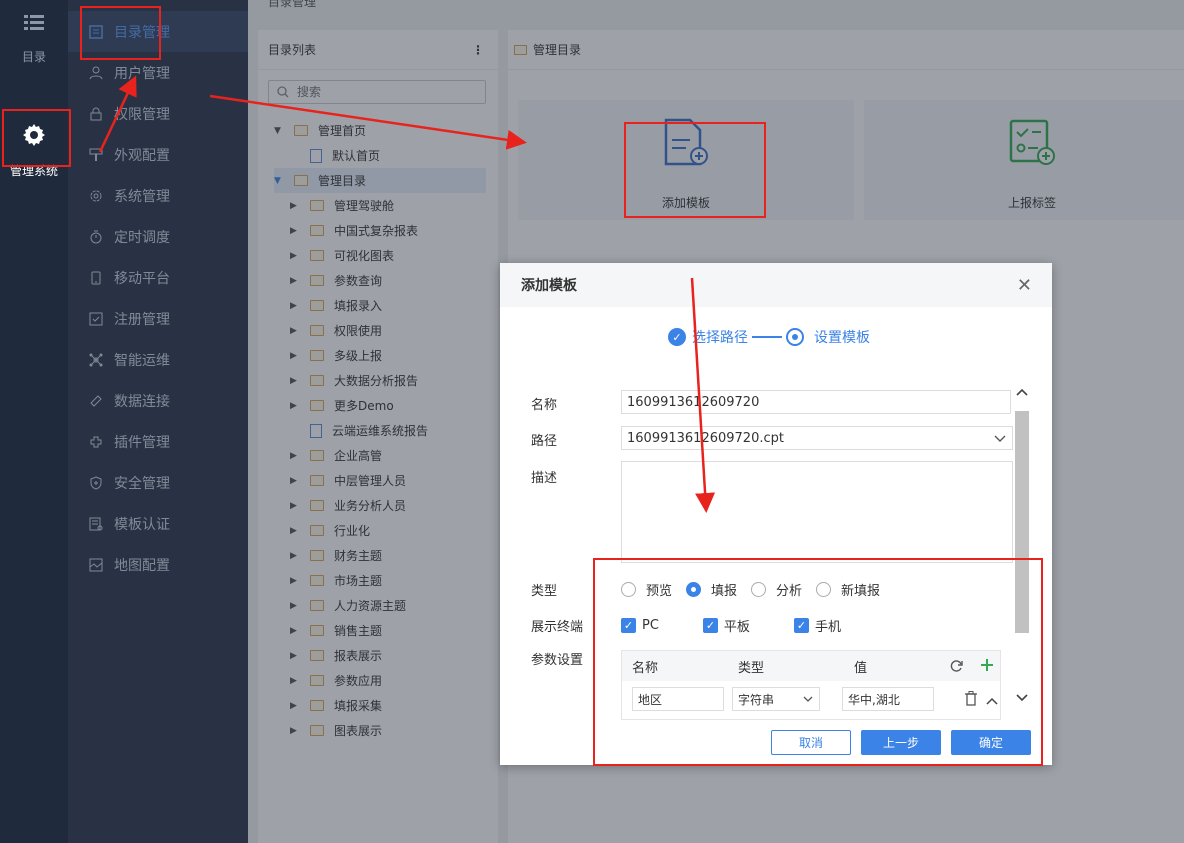  Describe the element at coordinates (776, 285) in the screenshot. I see `dialog-header: 添加模板` at that location.